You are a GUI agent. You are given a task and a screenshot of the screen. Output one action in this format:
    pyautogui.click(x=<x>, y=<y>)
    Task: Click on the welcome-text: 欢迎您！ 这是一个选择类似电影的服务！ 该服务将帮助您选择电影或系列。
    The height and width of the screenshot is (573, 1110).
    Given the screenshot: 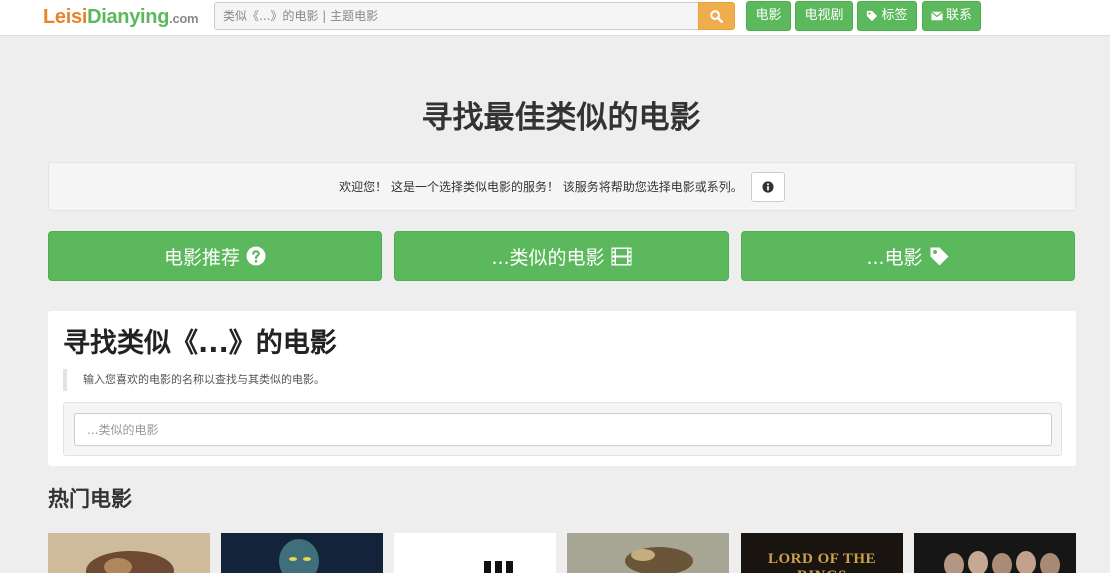 What is the action you would take?
    pyautogui.click(x=541, y=187)
    